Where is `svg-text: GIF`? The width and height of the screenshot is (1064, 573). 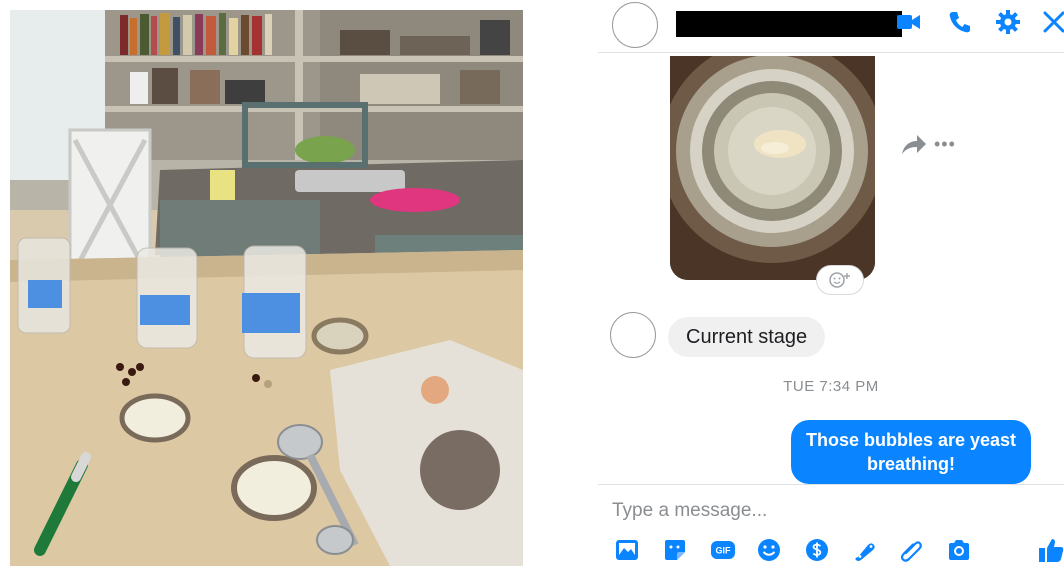
svg-text: GIF is located at coordinates (724, 551).